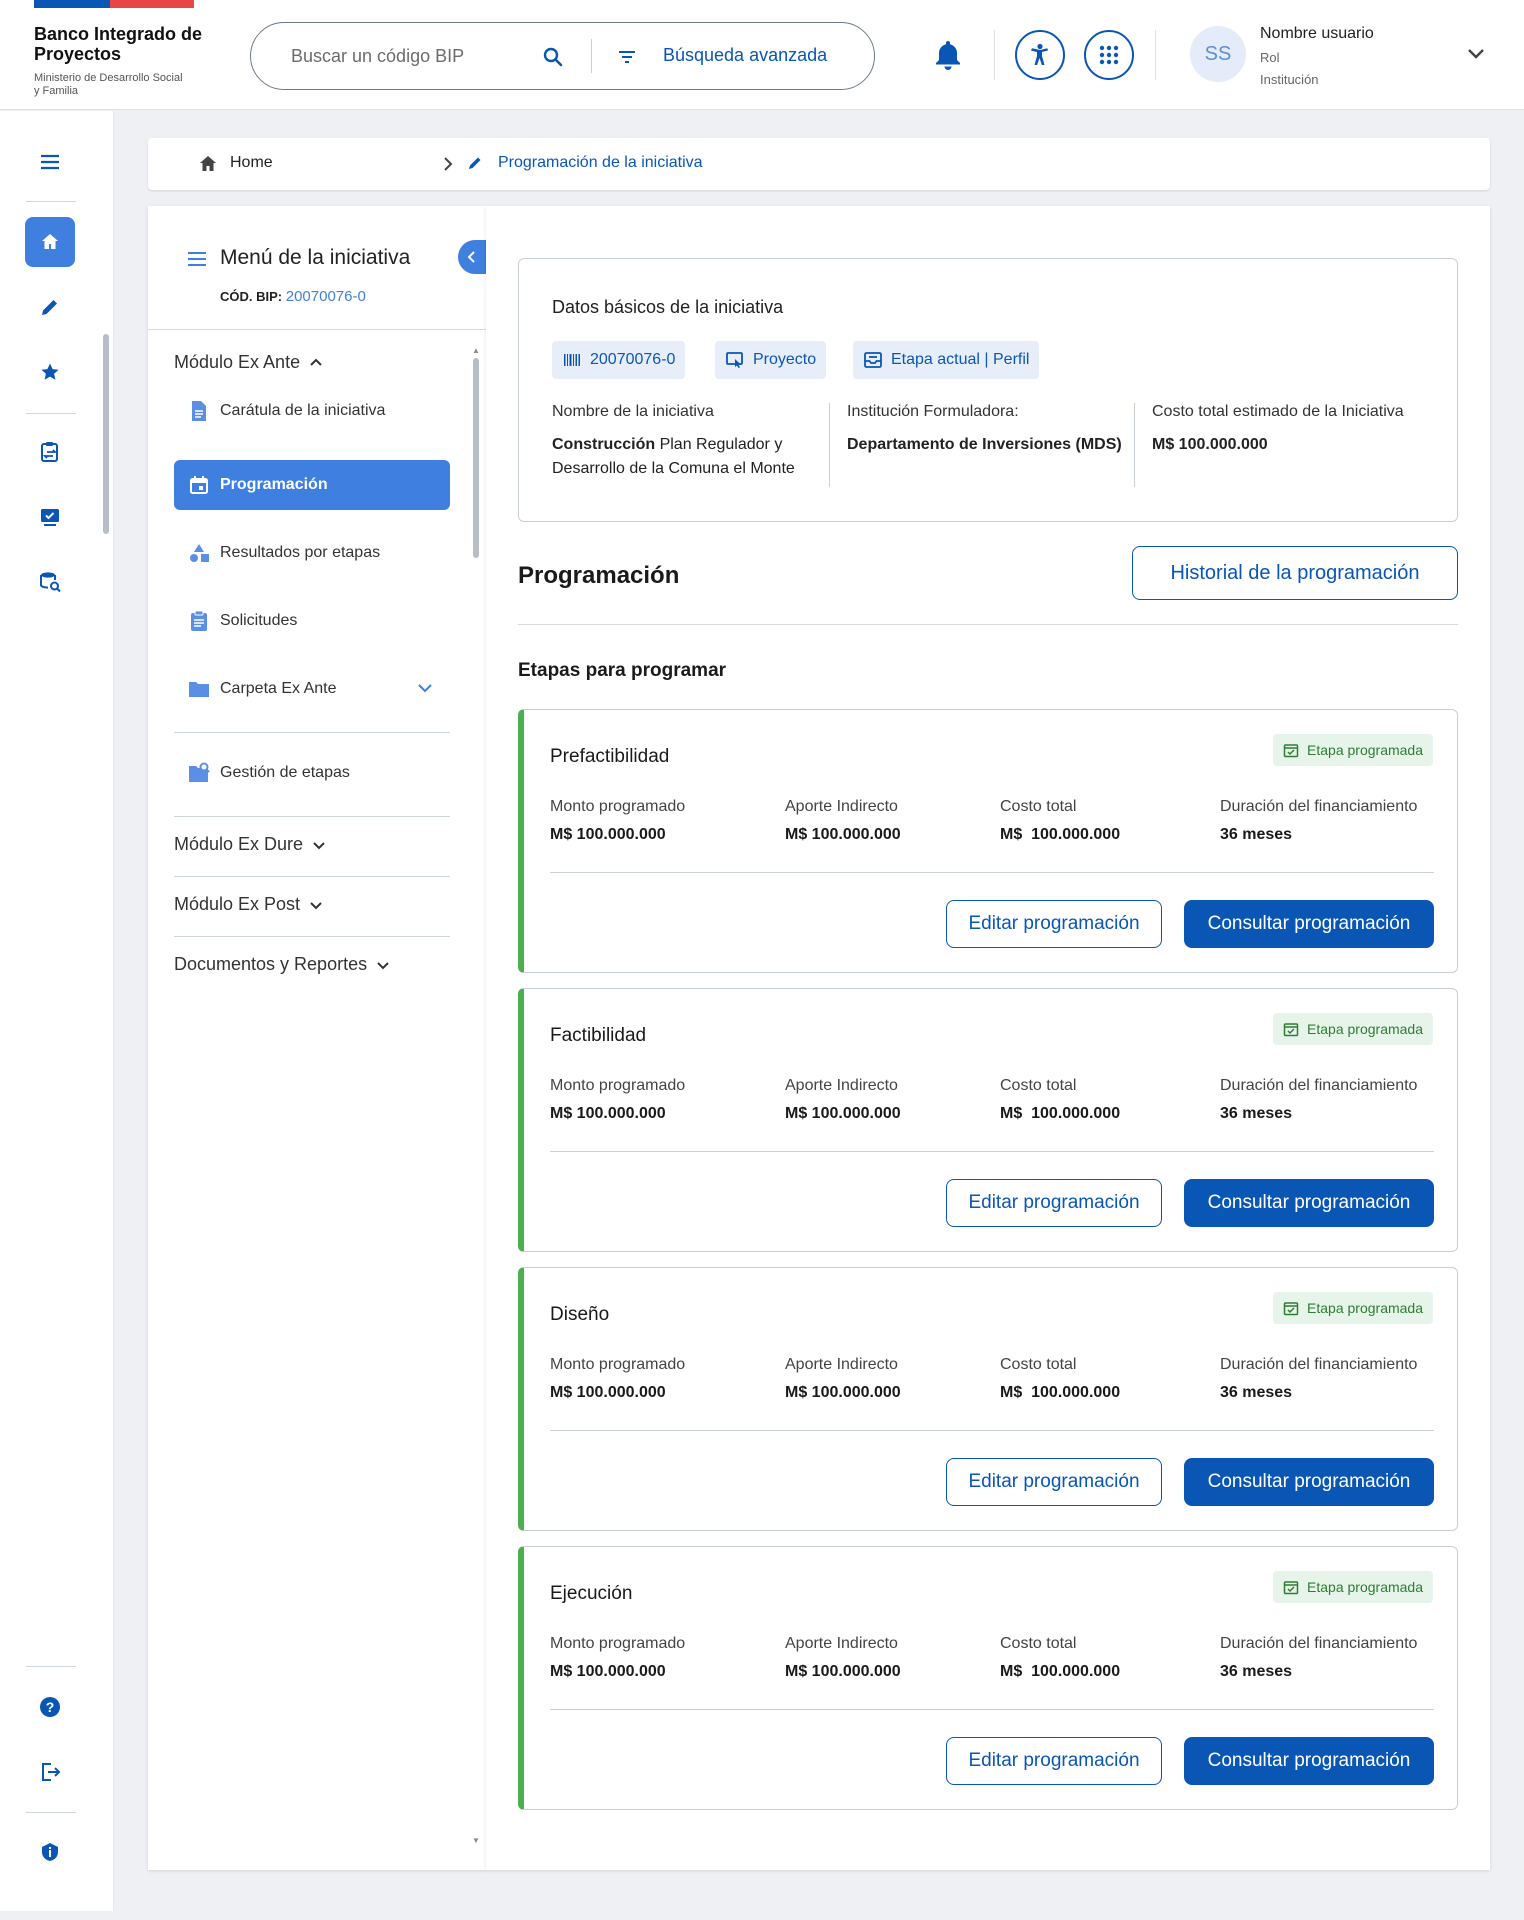 This screenshot has width=1524, height=1920. I want to click on rail-divider, so click(51, 413).